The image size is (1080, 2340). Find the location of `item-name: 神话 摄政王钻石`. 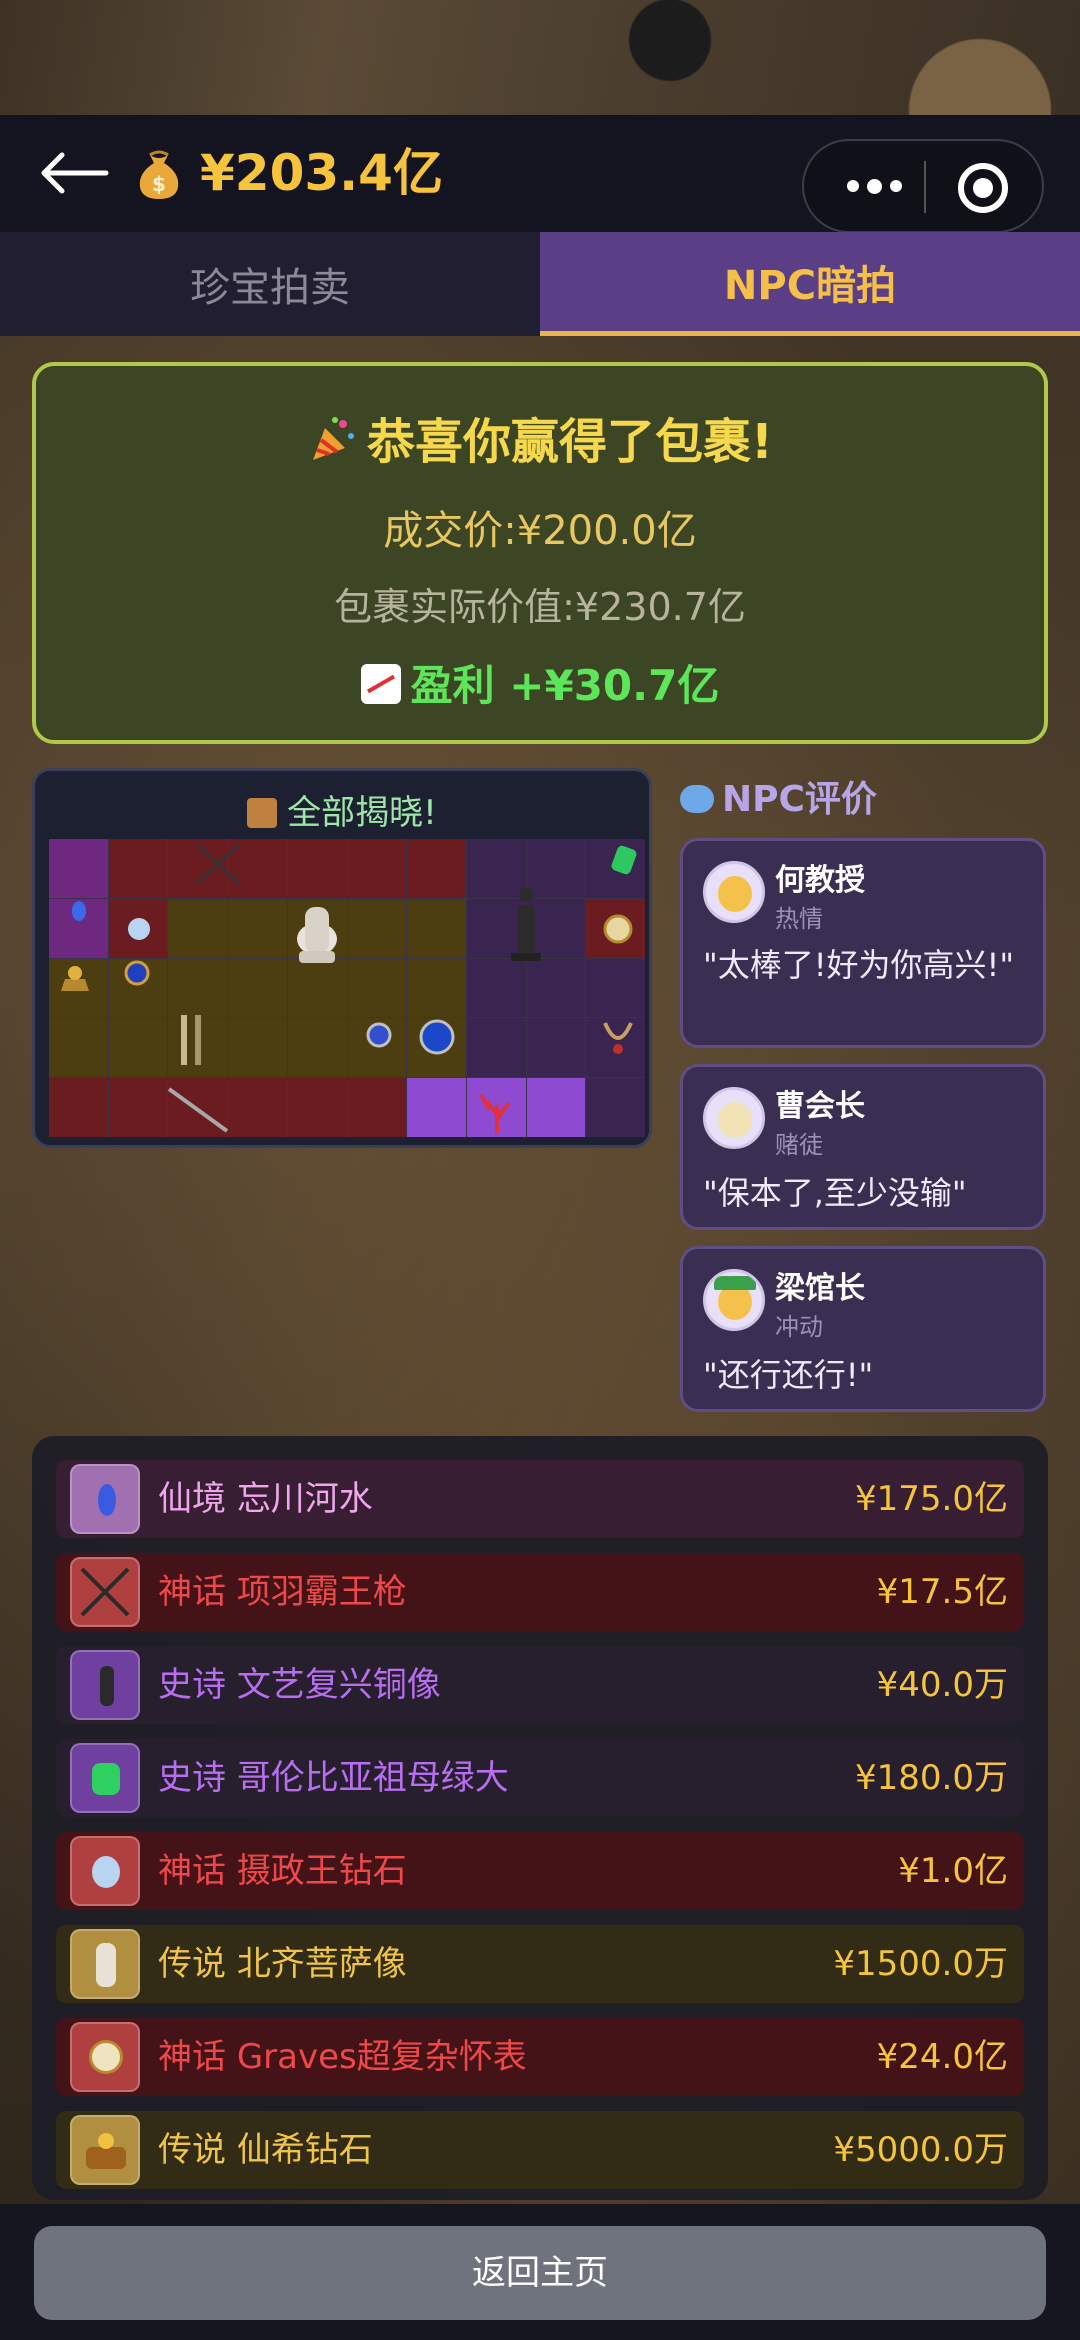

item-name: 神话 摄政王钻石 is located at coordinates (282, 1871).